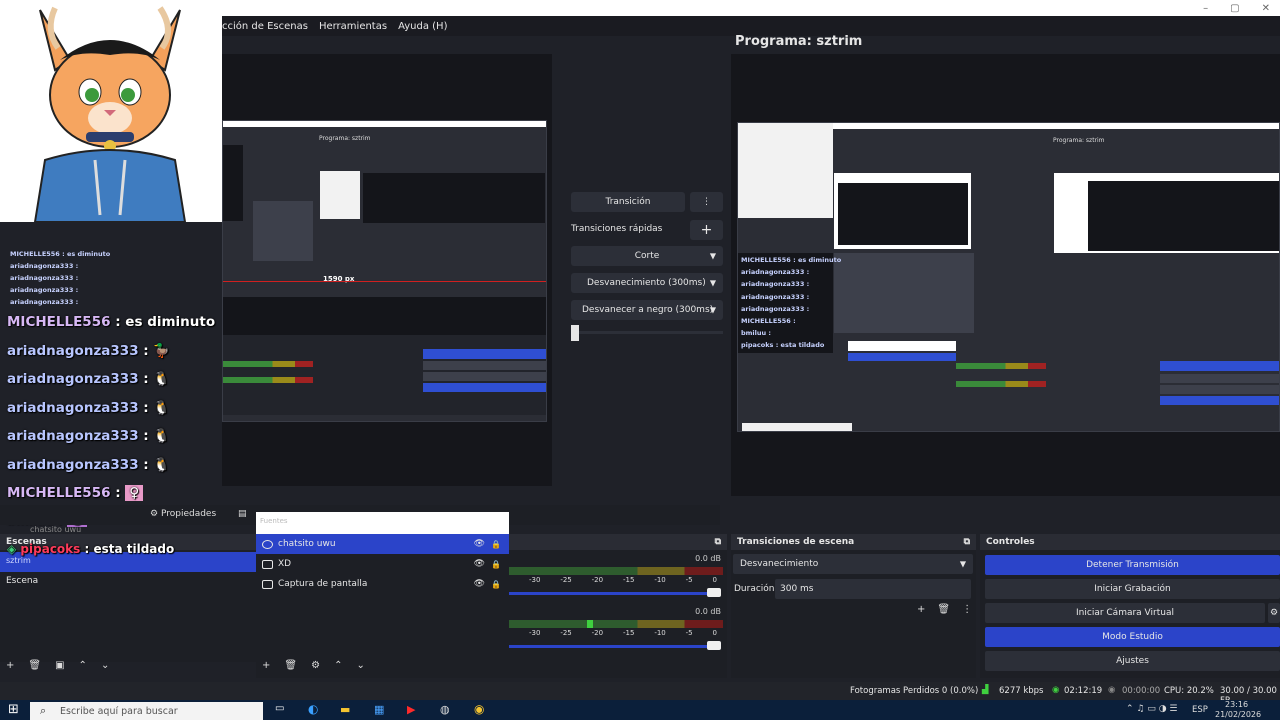 This screenshot has width=1280, height=720. I want to click on source-item: XD 👁 🔒, so click(382, 564).